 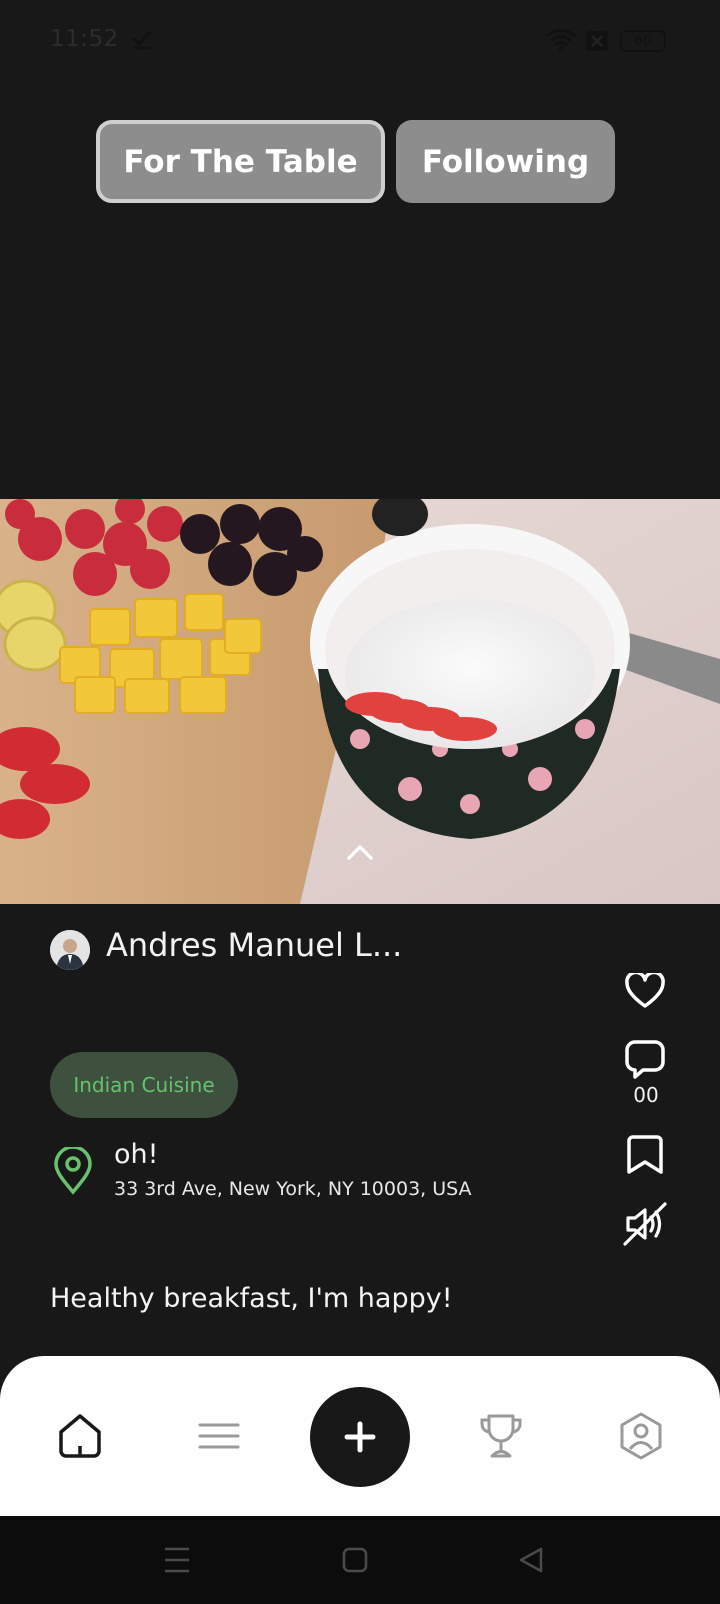 What do you see at coordinates (355, 1560) in the screenshot?
I see `home-button-icon` at bounding box center [355, 1560].